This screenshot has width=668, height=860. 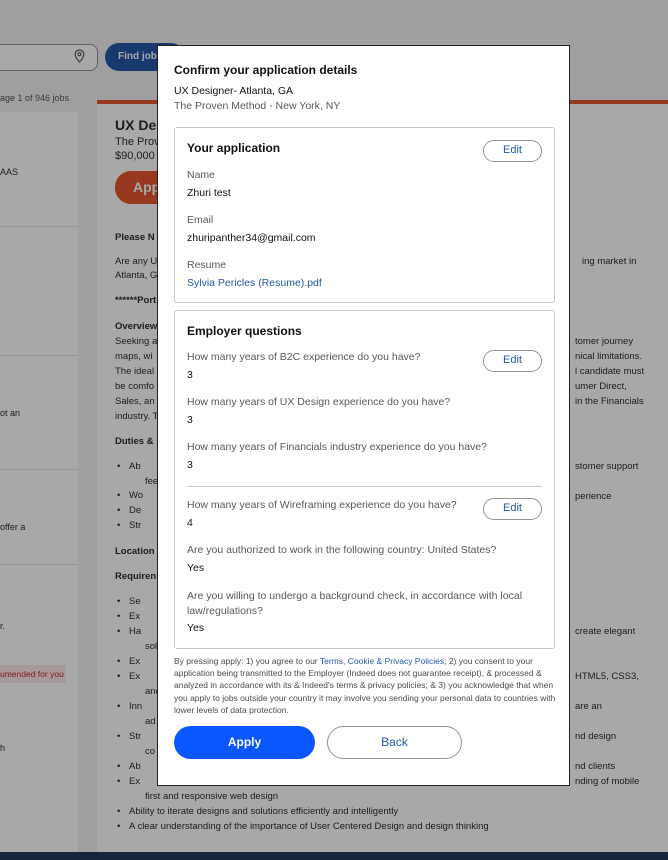 What do you see at coordinates (244, 331) in the screenshot?
I see `employer-questions-heading: Employer questions` at bounding box center [244, 331].